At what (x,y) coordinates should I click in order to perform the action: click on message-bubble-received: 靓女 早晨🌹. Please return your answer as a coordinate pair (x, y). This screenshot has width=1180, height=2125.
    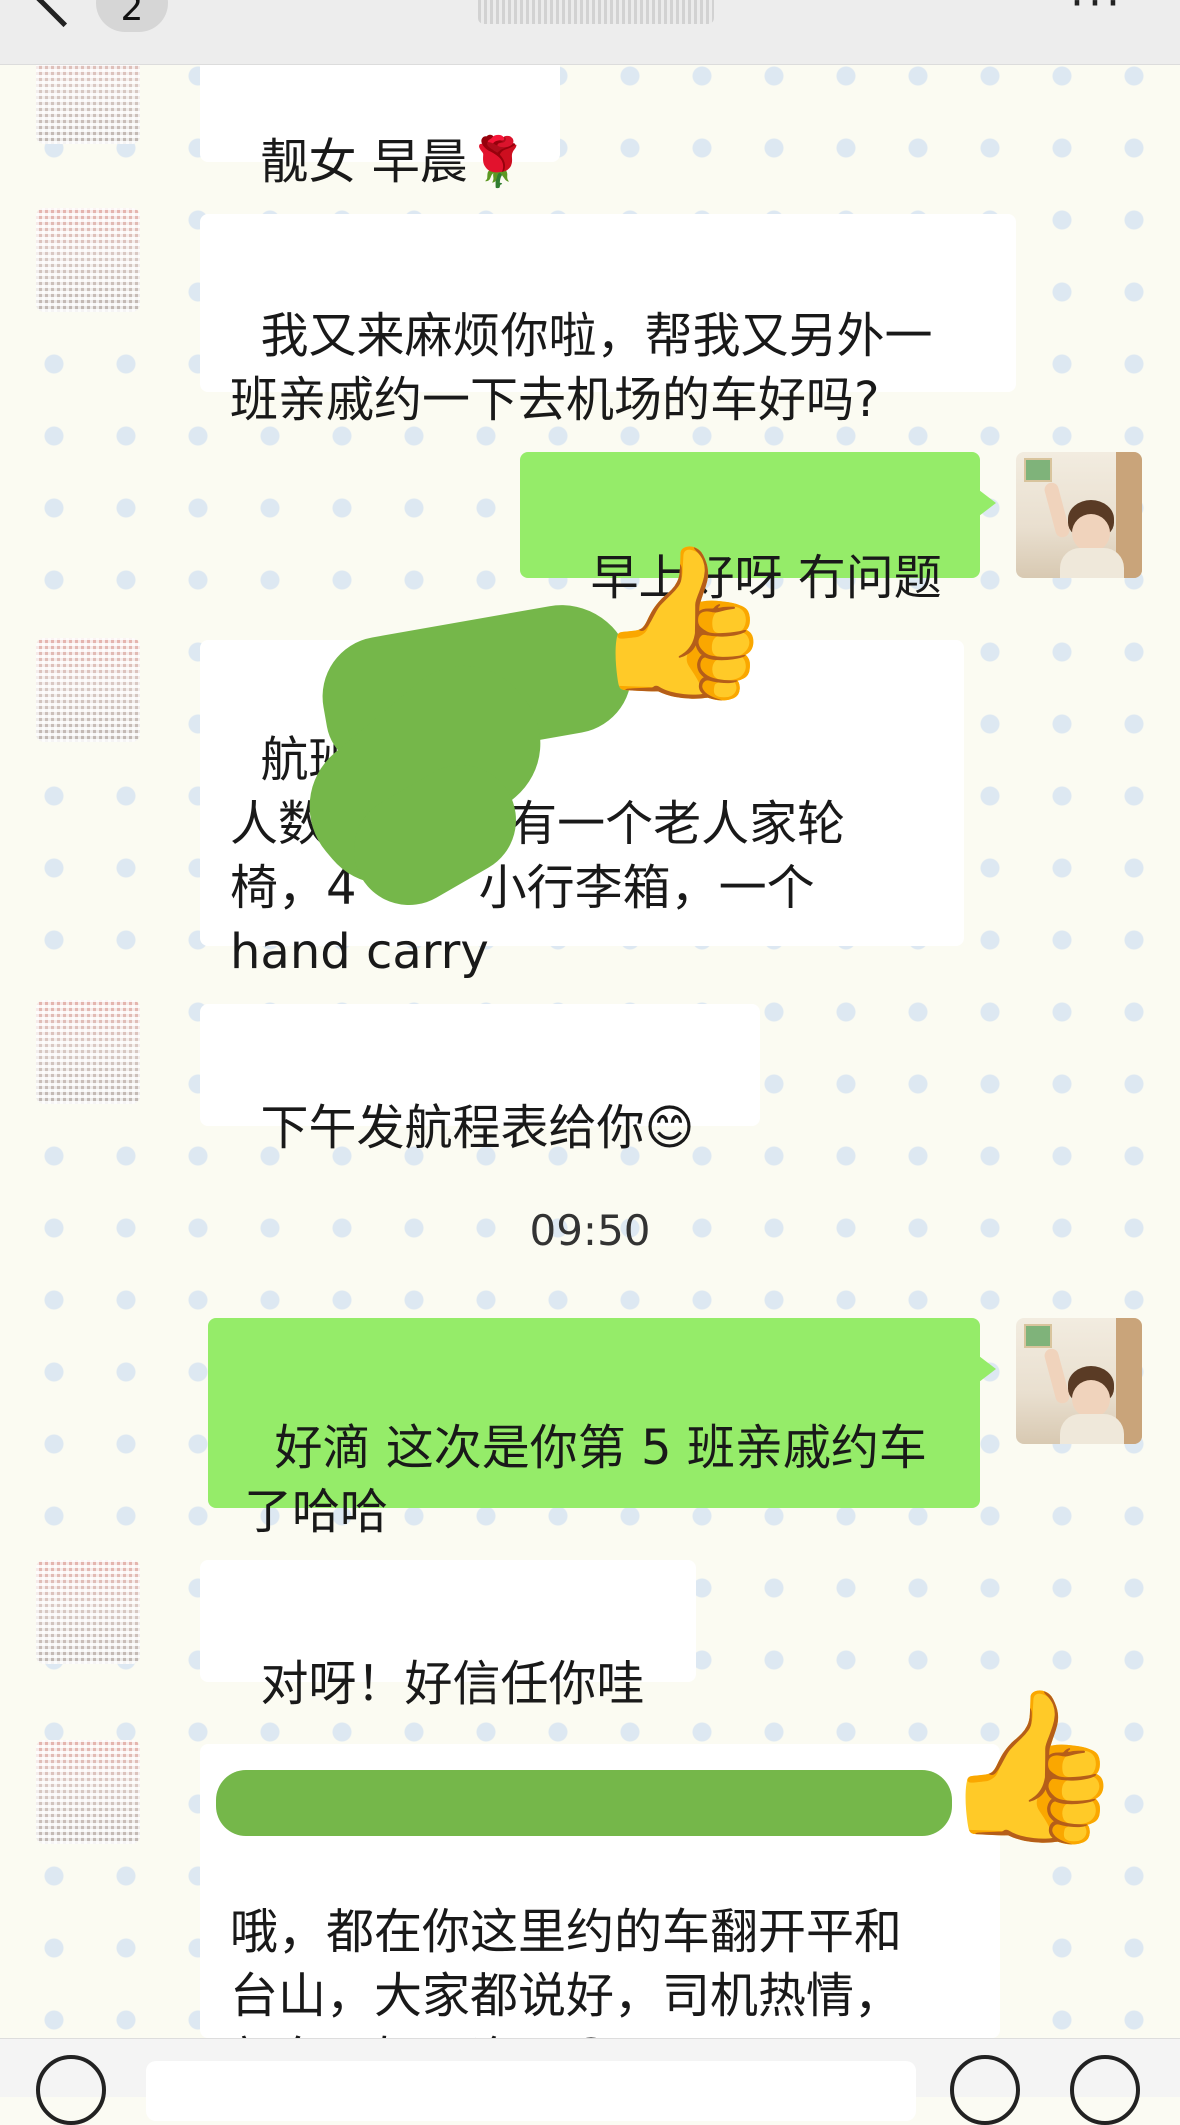
    Looking at the image, I should click on (380, 120).